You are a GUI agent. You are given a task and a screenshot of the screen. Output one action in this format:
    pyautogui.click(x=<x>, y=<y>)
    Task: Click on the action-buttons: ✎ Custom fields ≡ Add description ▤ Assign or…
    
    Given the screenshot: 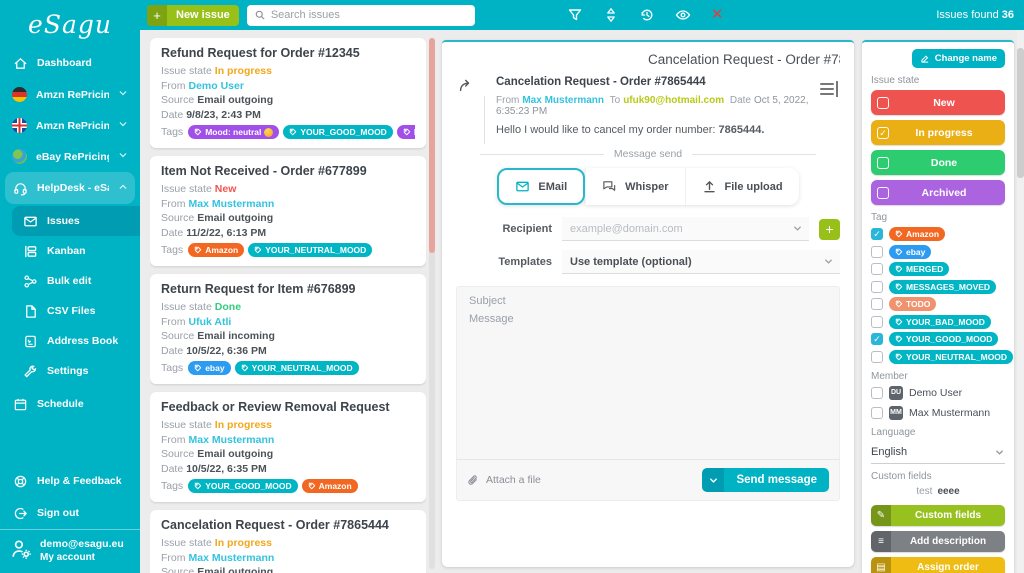 What is the action you would take?
    pyautogui.click(x=938, y=538)
    